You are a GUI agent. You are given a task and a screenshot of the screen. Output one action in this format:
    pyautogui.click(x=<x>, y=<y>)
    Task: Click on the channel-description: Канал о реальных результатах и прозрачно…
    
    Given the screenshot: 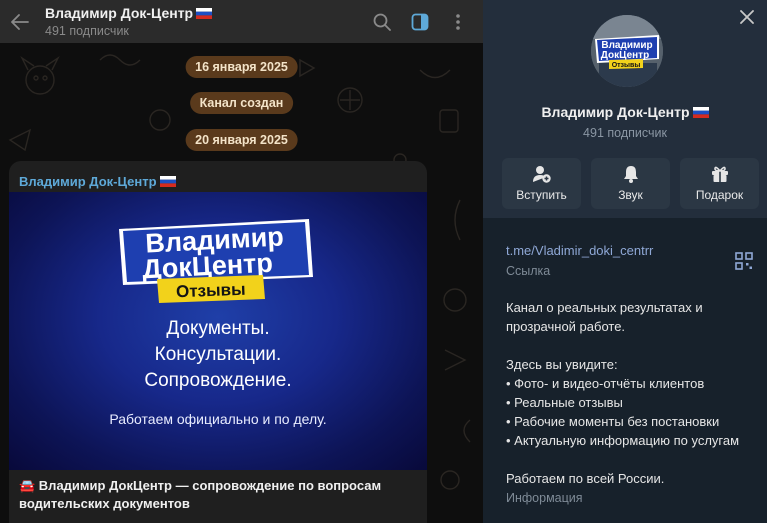 What is the action you would take?
    pyautogui.click(x=631, y=393)
    